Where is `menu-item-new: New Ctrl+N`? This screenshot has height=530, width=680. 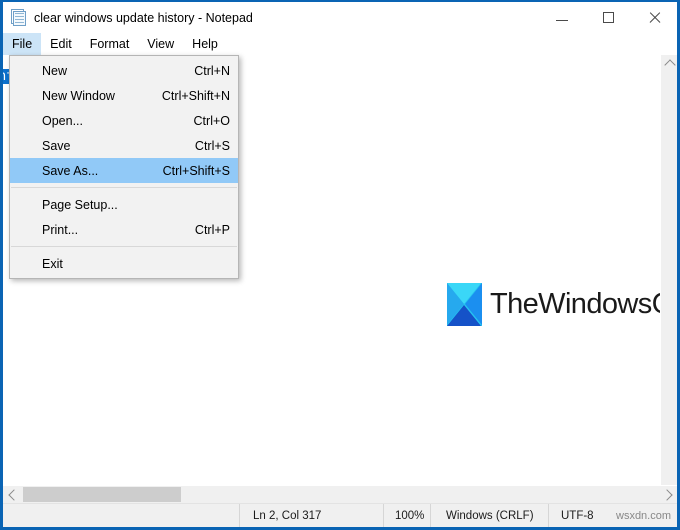
menu-item-new: New Ctrl+N is located at coordinates (124, 70).